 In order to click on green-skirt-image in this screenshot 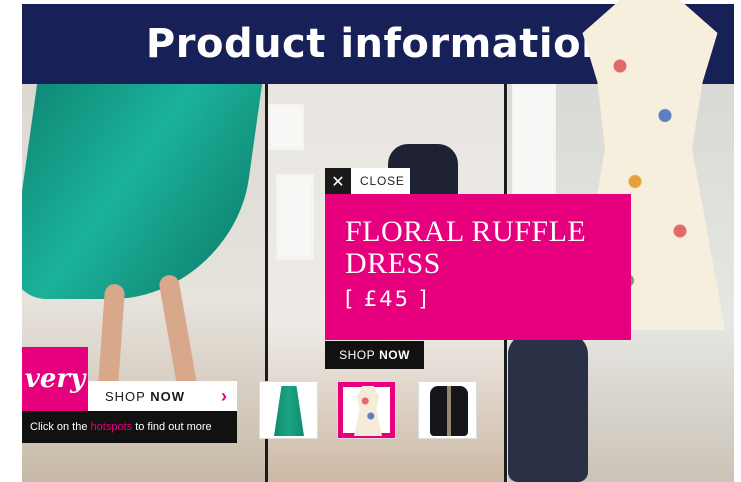, I will do `click(142, 191)`.